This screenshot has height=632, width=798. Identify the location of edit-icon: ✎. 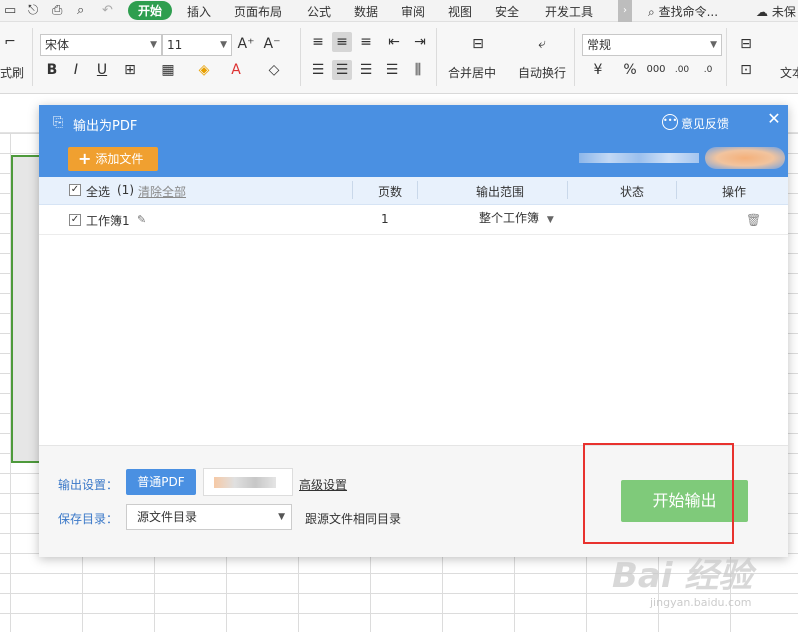
(143, 219).